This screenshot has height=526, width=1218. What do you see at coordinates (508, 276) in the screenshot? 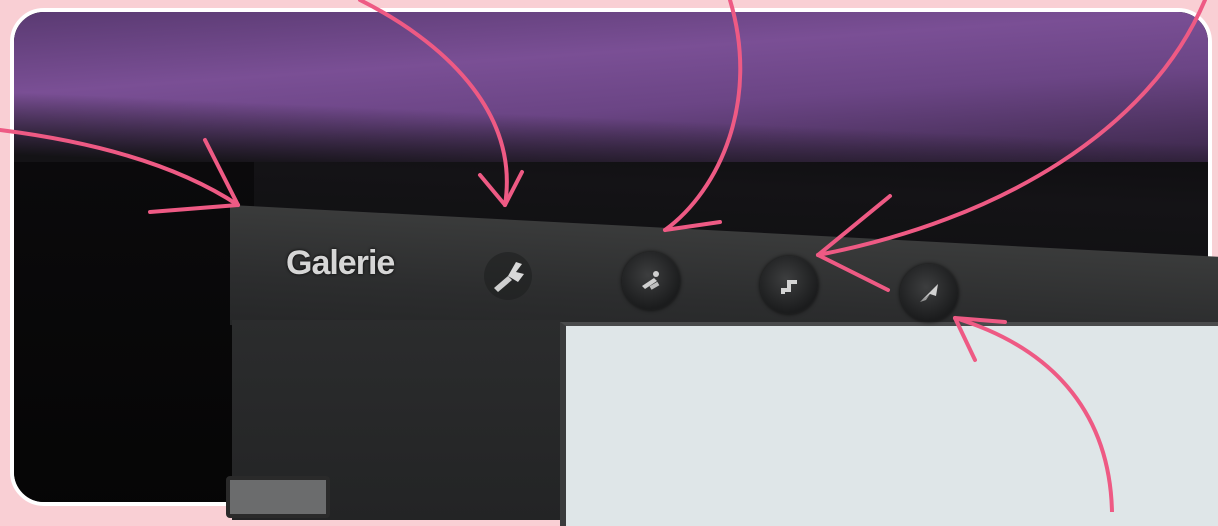
I see `wrench-icon` at bounding box center [508, 276].